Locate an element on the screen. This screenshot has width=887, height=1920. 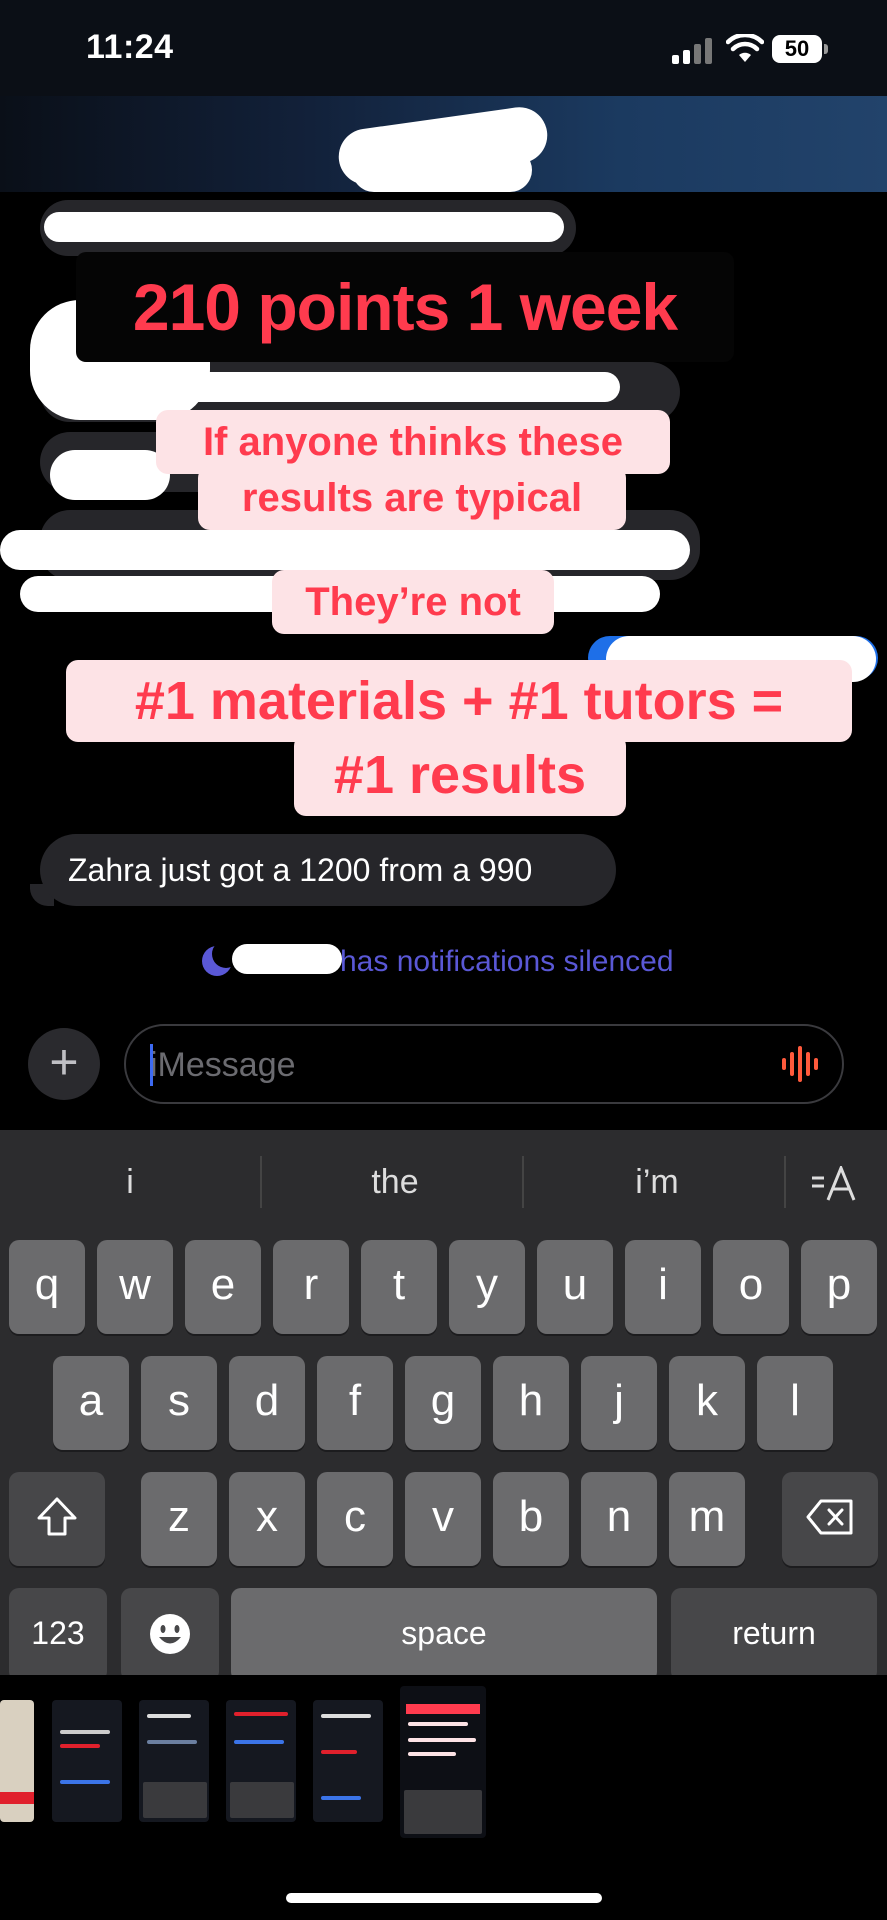
caption-line: #1 results is located at coordinates (460, 775).